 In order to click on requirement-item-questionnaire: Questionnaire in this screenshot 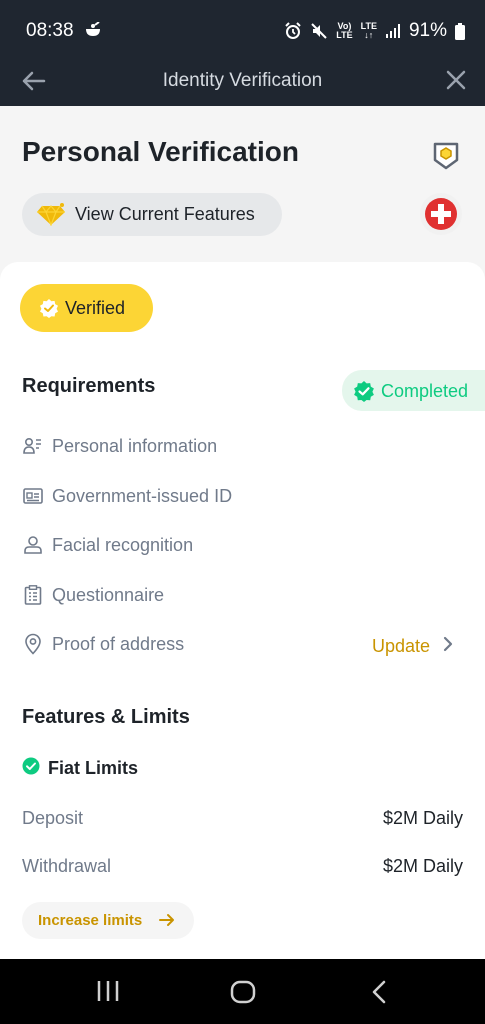, I will do `click(93, 595)`.